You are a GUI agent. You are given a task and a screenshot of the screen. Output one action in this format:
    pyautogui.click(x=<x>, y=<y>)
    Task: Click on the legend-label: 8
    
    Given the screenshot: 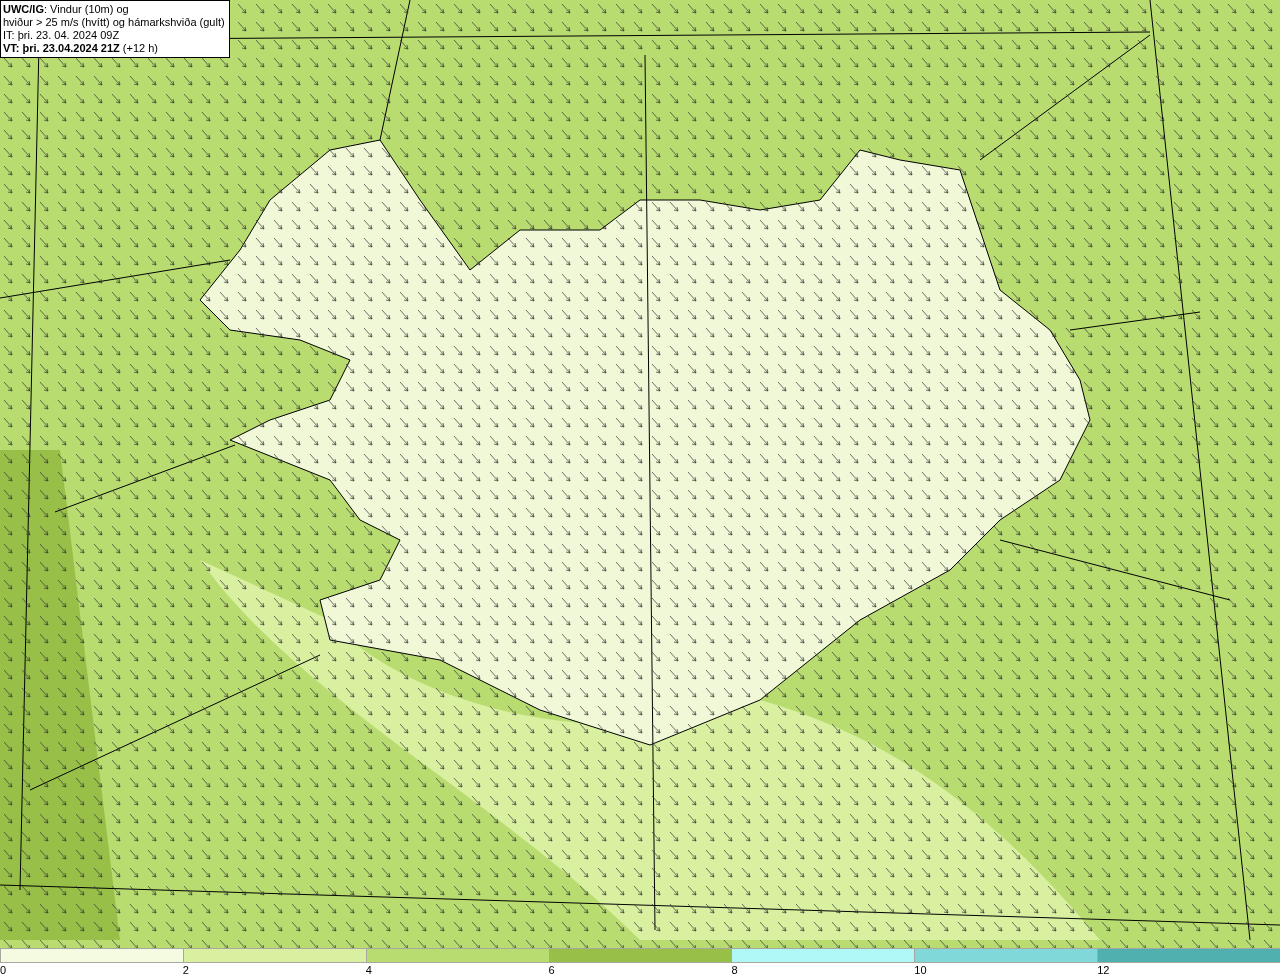 What is the action you would take?
    pyautogui.click(x=734, y=970)
    